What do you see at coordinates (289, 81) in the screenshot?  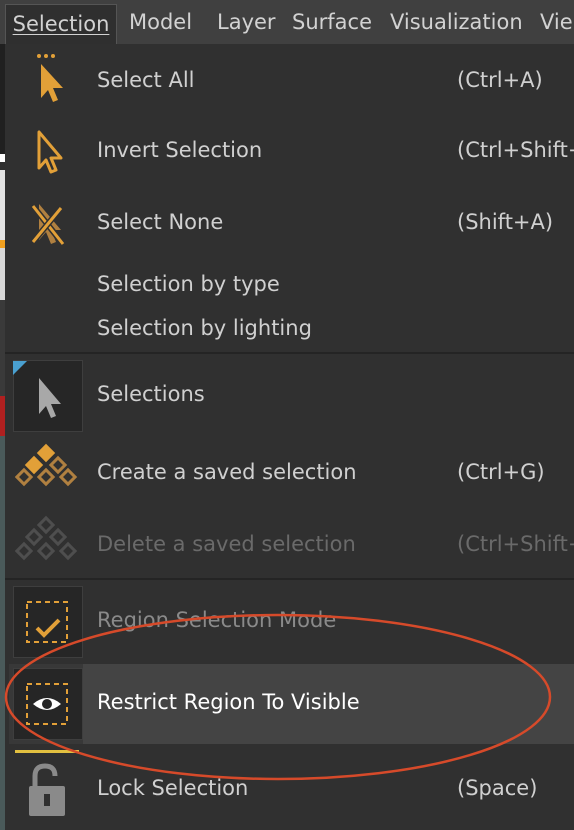 I see `menu-item-select-all: Select All (Ctrl+A)` at bounding box center [289, 81].